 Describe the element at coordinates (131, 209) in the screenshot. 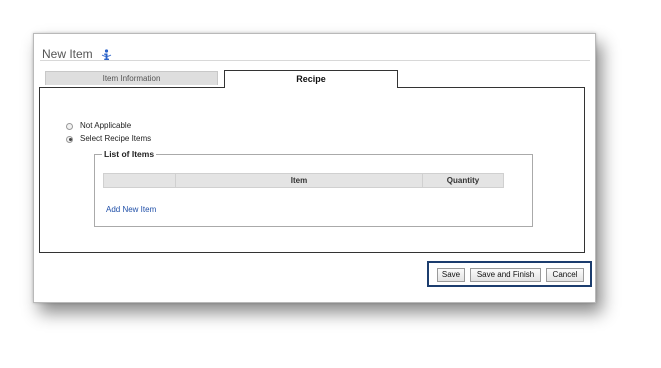

I see `add-new-item-link: Add New Item` at that location.